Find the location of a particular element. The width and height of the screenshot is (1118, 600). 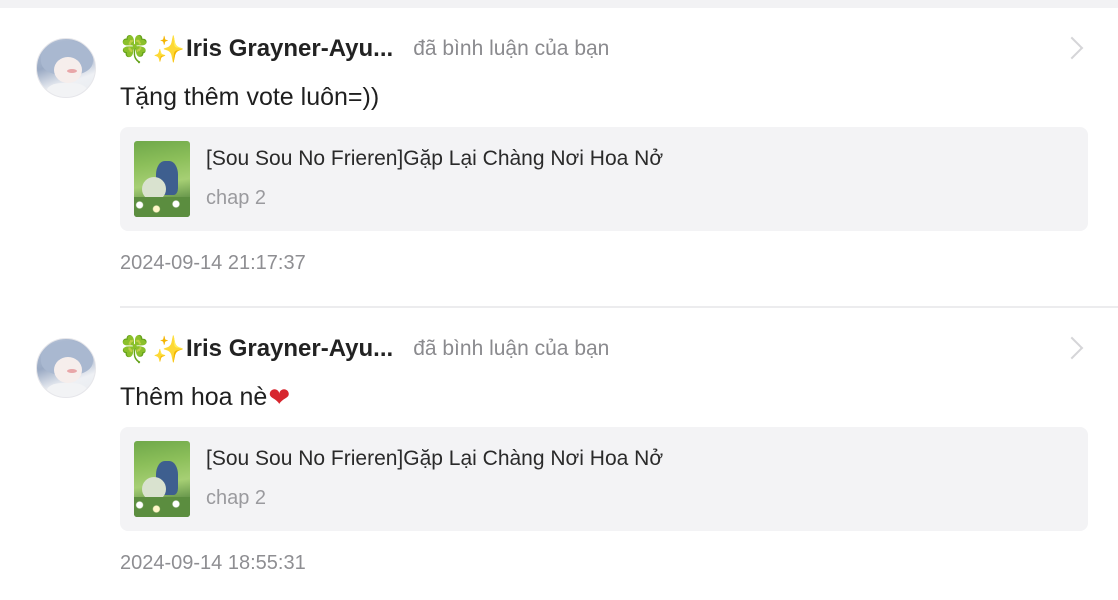

comment-body: Tặng thêm vote luôn=)) is located at coordinates (250, 96).